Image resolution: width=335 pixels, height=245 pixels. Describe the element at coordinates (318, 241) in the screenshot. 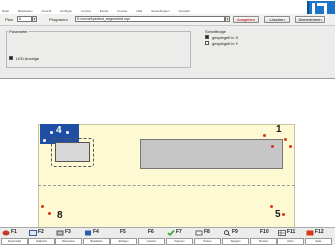

I see `fkey-f12-caption: Ende` at that location.